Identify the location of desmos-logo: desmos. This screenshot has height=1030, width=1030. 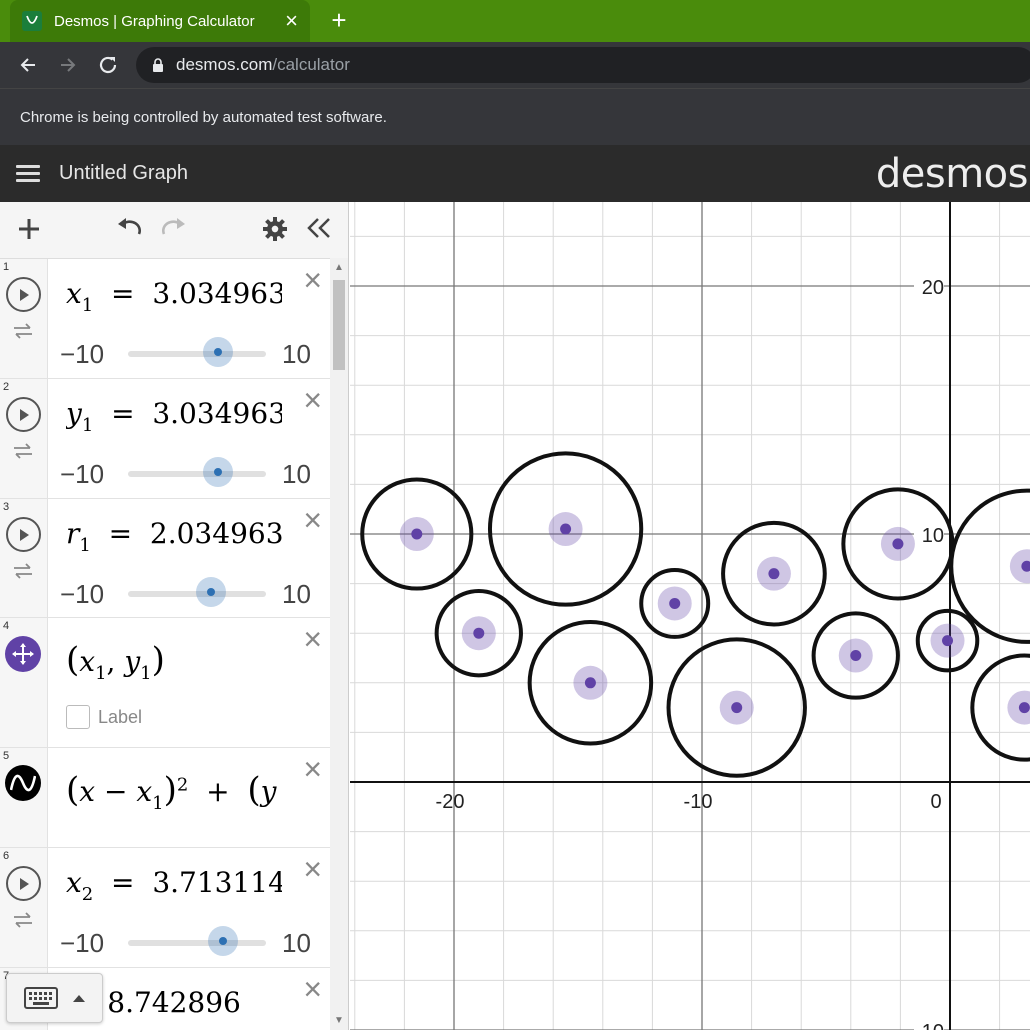
(952, 174).